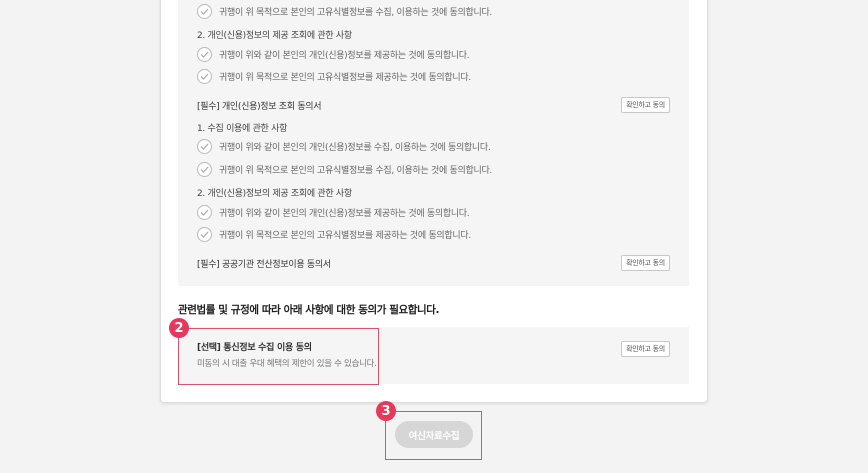 This screenshot has width=868, height=473. What do you see at coordinates (645, 349) in the screenshot?
I see `optional-confirm-agree-button: 확인하고 동의` at bounding box center [645, 349].